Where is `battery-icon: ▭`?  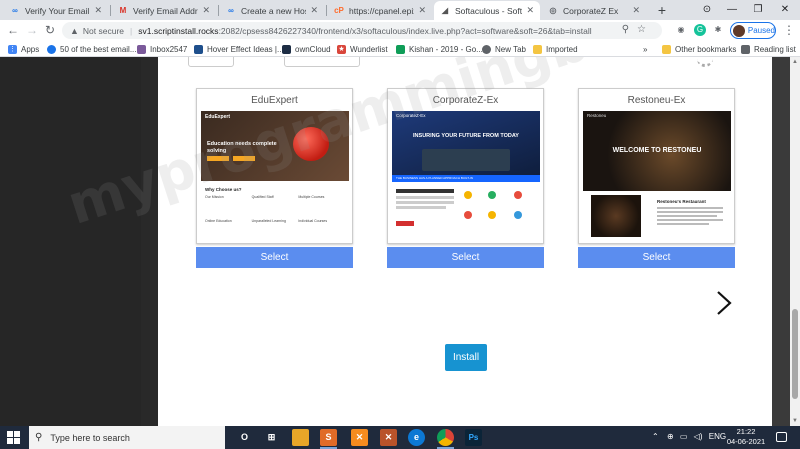 battery-icon: ▭ is located at coordinates (684, 436).